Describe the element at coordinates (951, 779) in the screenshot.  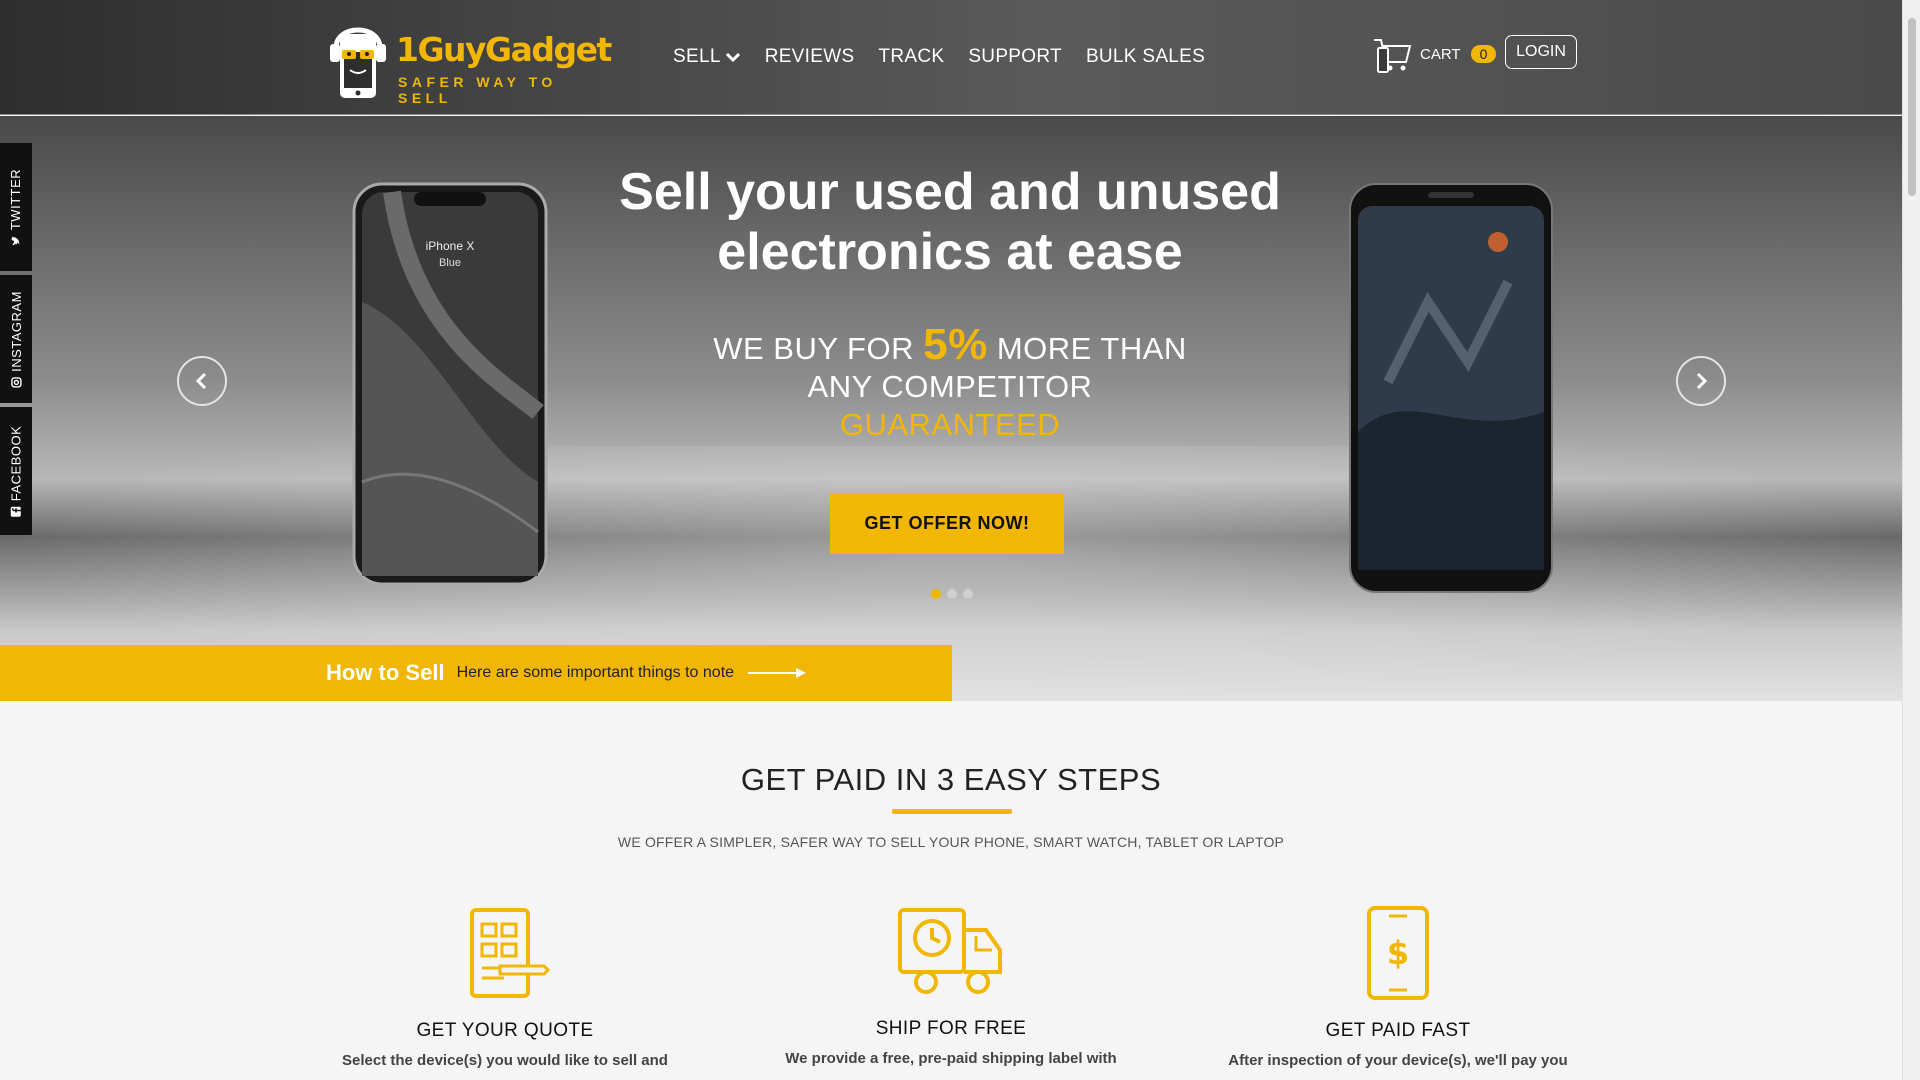
I see `steps-title: GET PAID IN 3 EASY STEPS` at that location.